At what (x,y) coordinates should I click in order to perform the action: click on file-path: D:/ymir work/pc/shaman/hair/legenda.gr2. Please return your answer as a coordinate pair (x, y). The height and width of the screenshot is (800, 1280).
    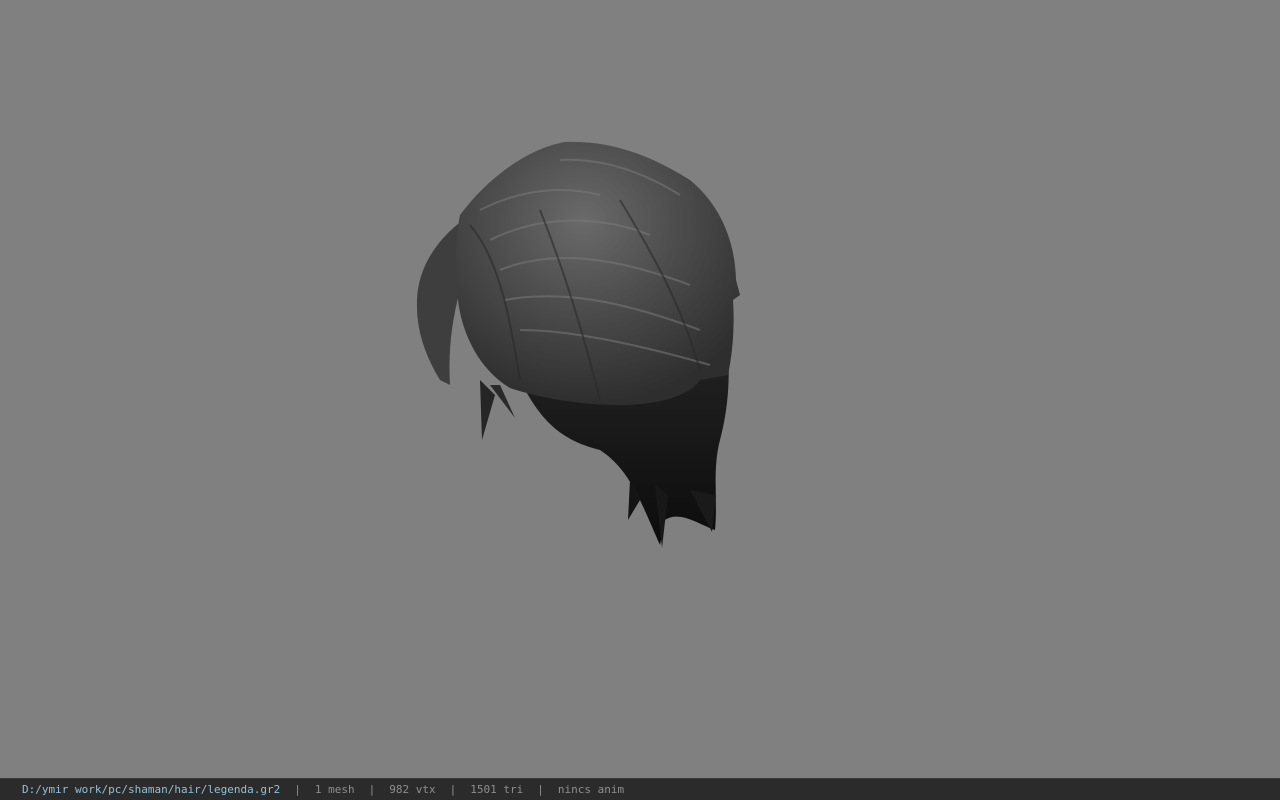
    Looking at the image, I should click on (151, 789).